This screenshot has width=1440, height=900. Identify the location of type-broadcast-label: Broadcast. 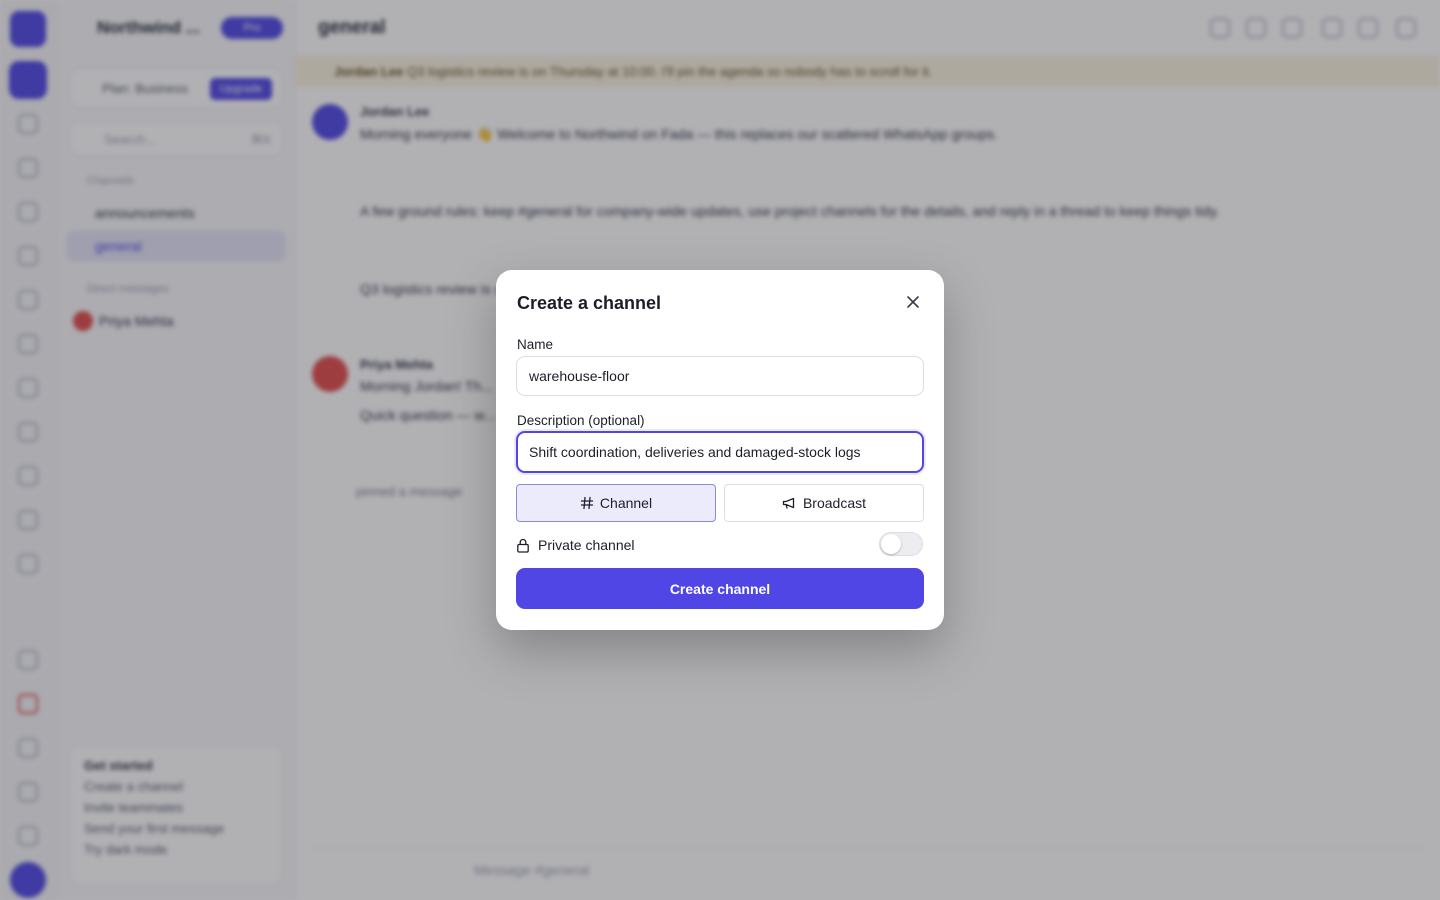
(834, 503).